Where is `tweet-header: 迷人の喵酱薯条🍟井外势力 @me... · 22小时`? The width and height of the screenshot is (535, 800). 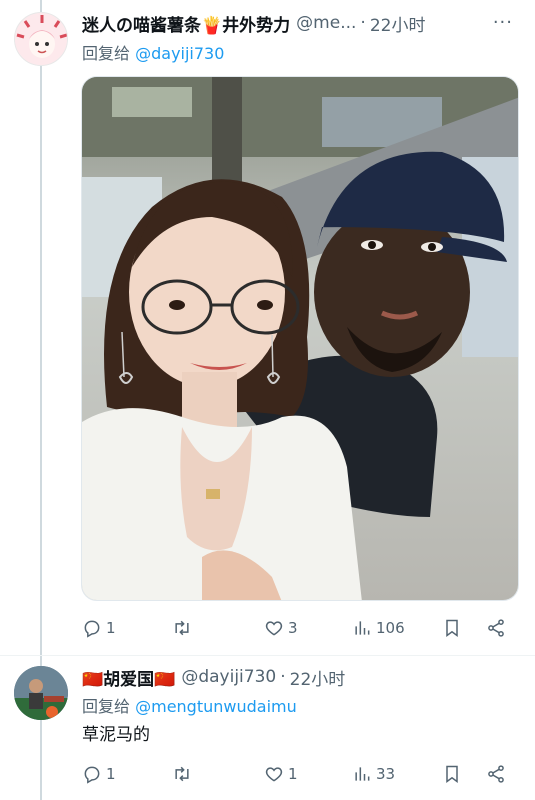 tweet-header: 迷人の喵酱薯条🍟井外势力 @me... · 22小时 is located at coordinates (253, 23).